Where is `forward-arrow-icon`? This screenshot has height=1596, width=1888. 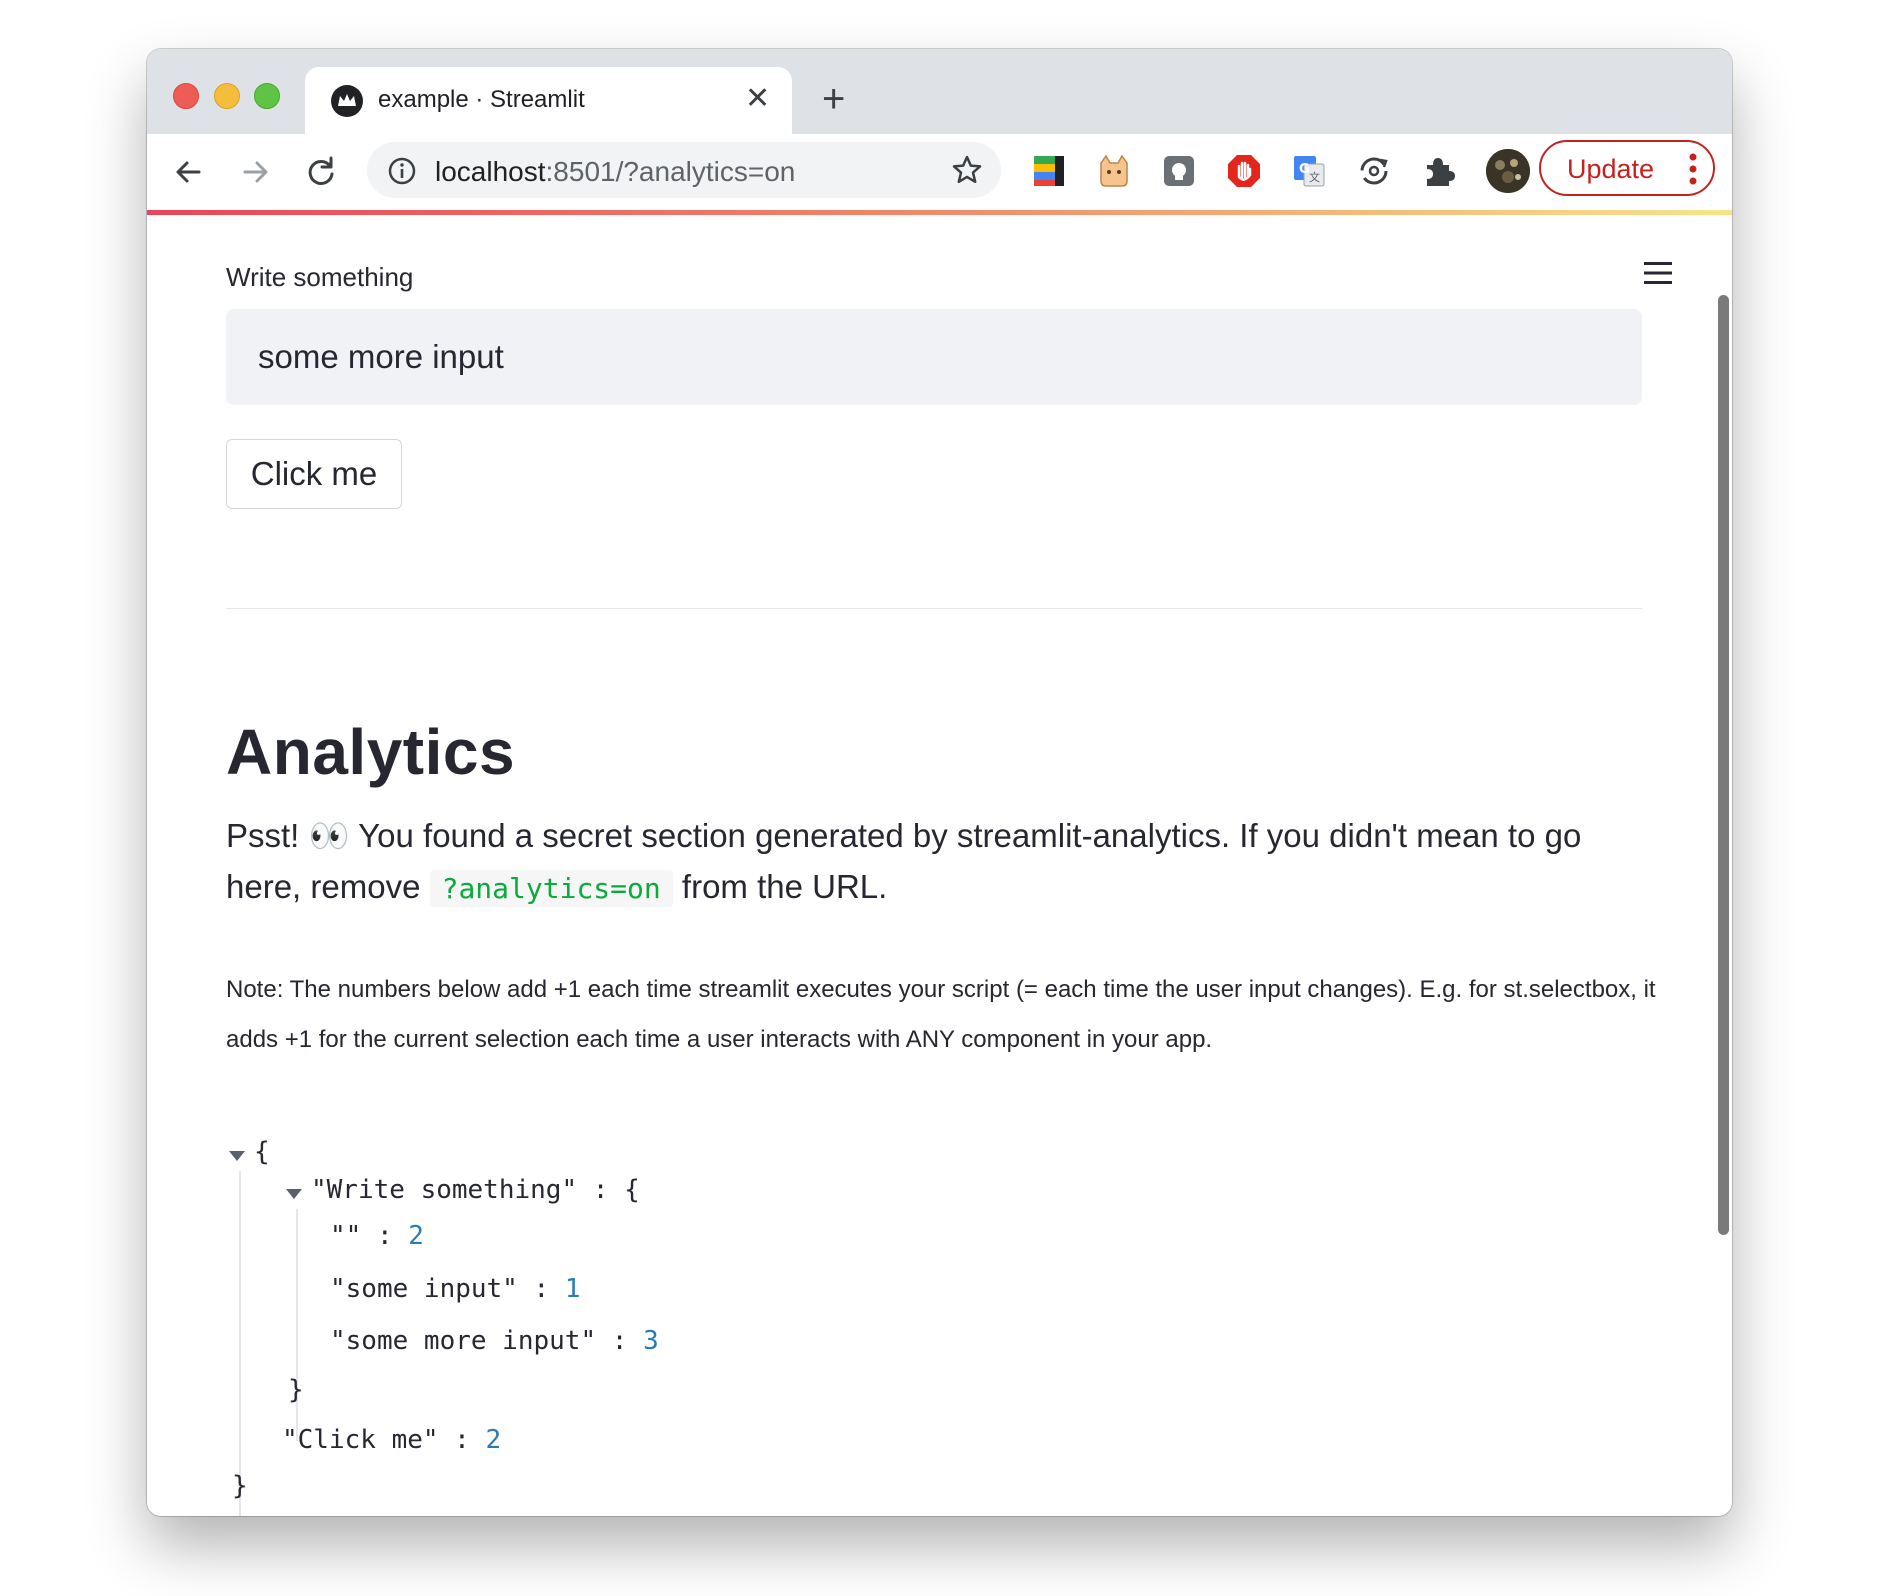 forward-arrow-icon is located at coordinates (255, 172).